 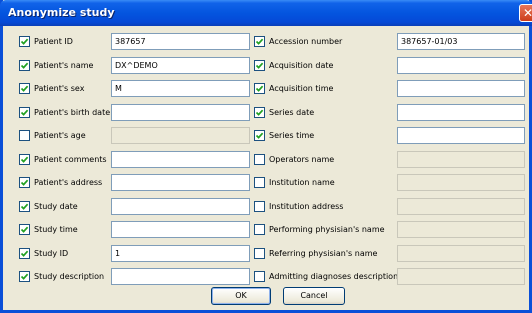 I want to click on close-button: ✕, so click(x=525, y=13).